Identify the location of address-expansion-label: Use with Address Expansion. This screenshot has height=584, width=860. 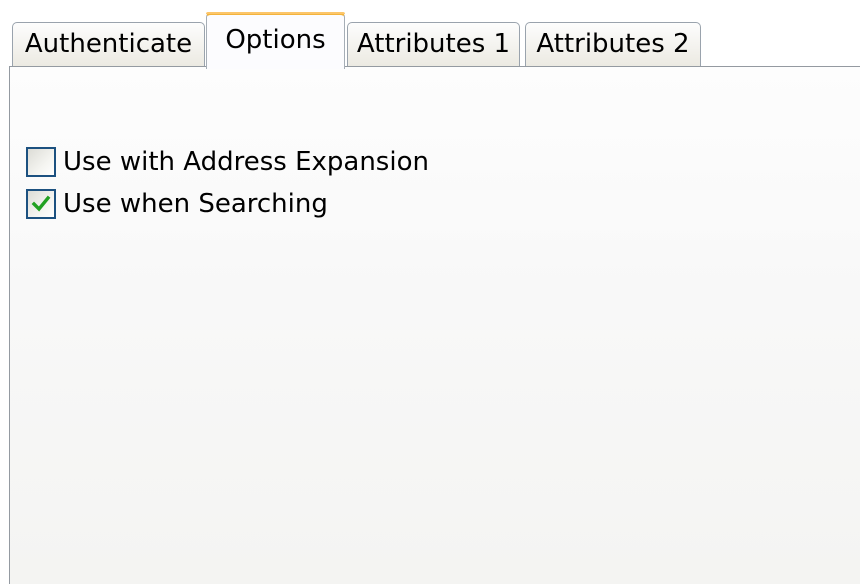
(246, 162).